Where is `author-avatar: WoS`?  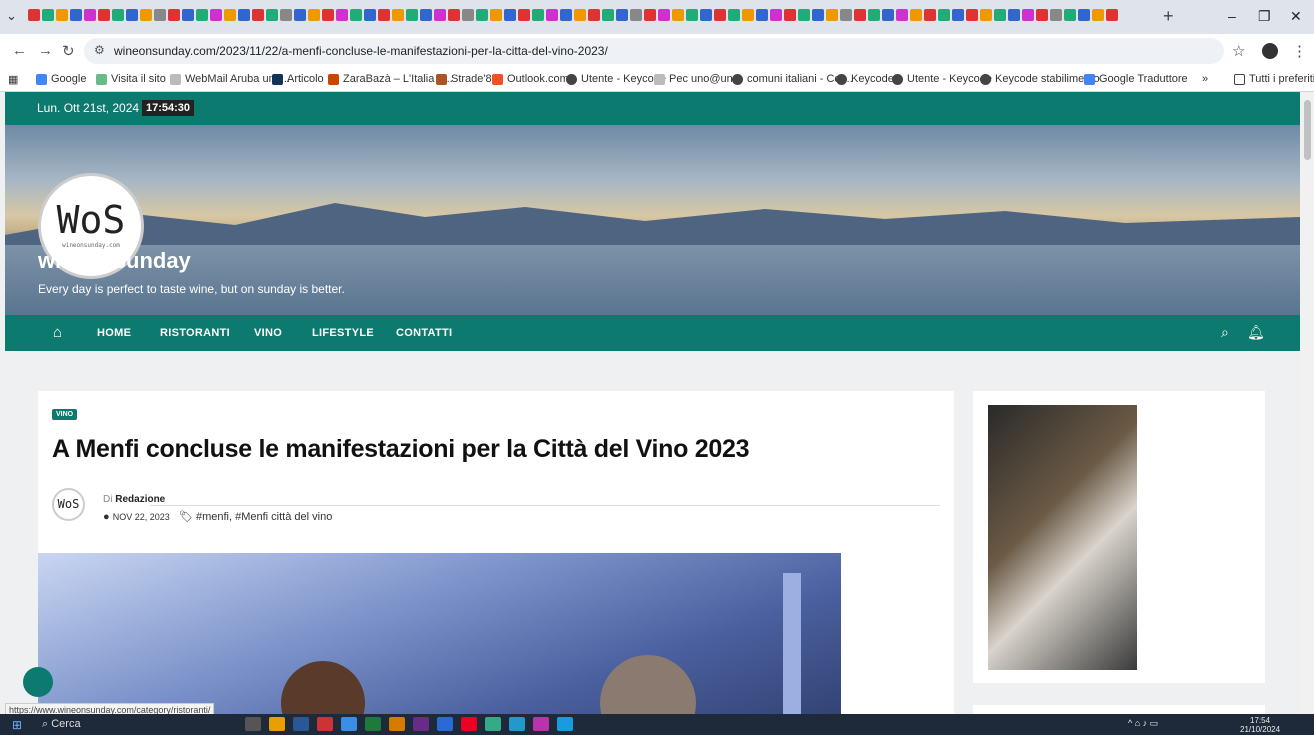
author-avatar: WoS is located at coordinates (68, 504).